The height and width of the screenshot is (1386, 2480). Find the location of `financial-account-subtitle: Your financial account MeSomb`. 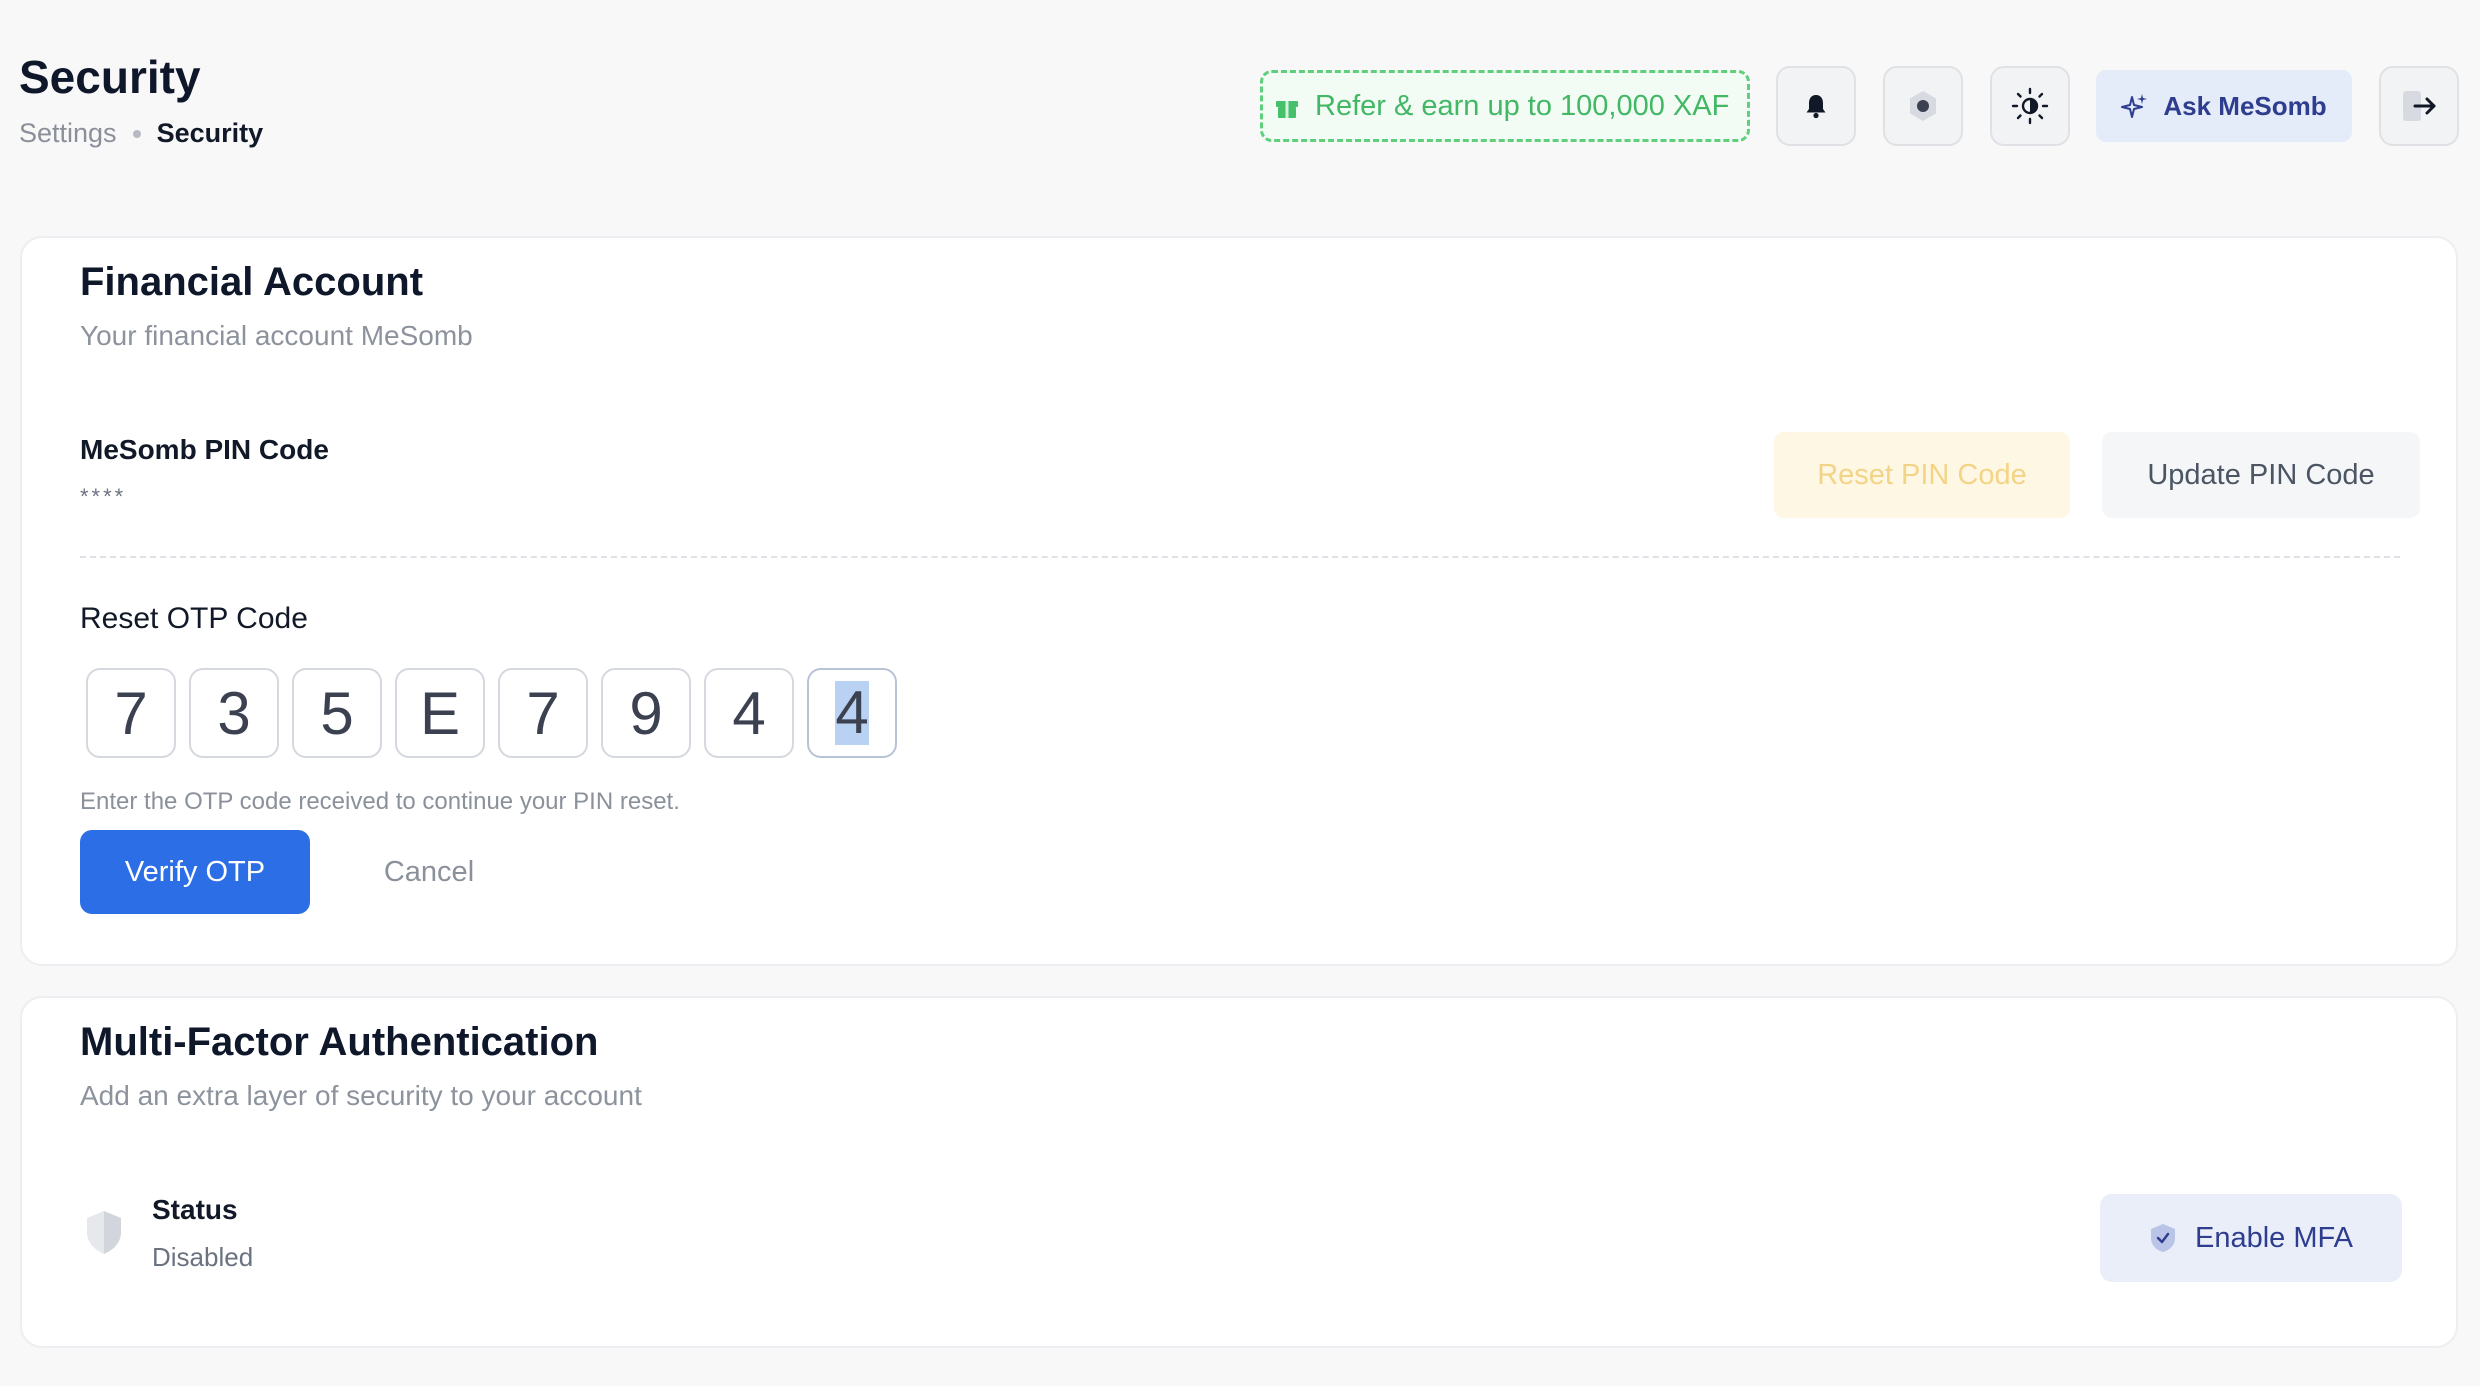

financial-account-subtitle: Your financial account MeSomb is located at coordinates (276, 335).